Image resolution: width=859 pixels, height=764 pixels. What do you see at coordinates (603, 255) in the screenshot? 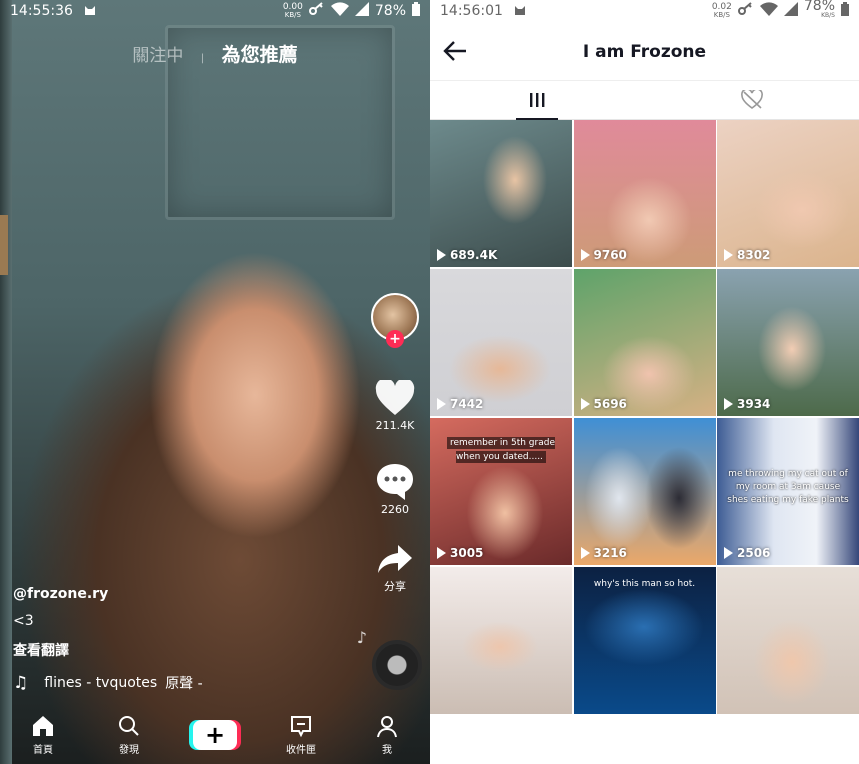
I see `view-count: 9760` at bounding box center [603, 255].